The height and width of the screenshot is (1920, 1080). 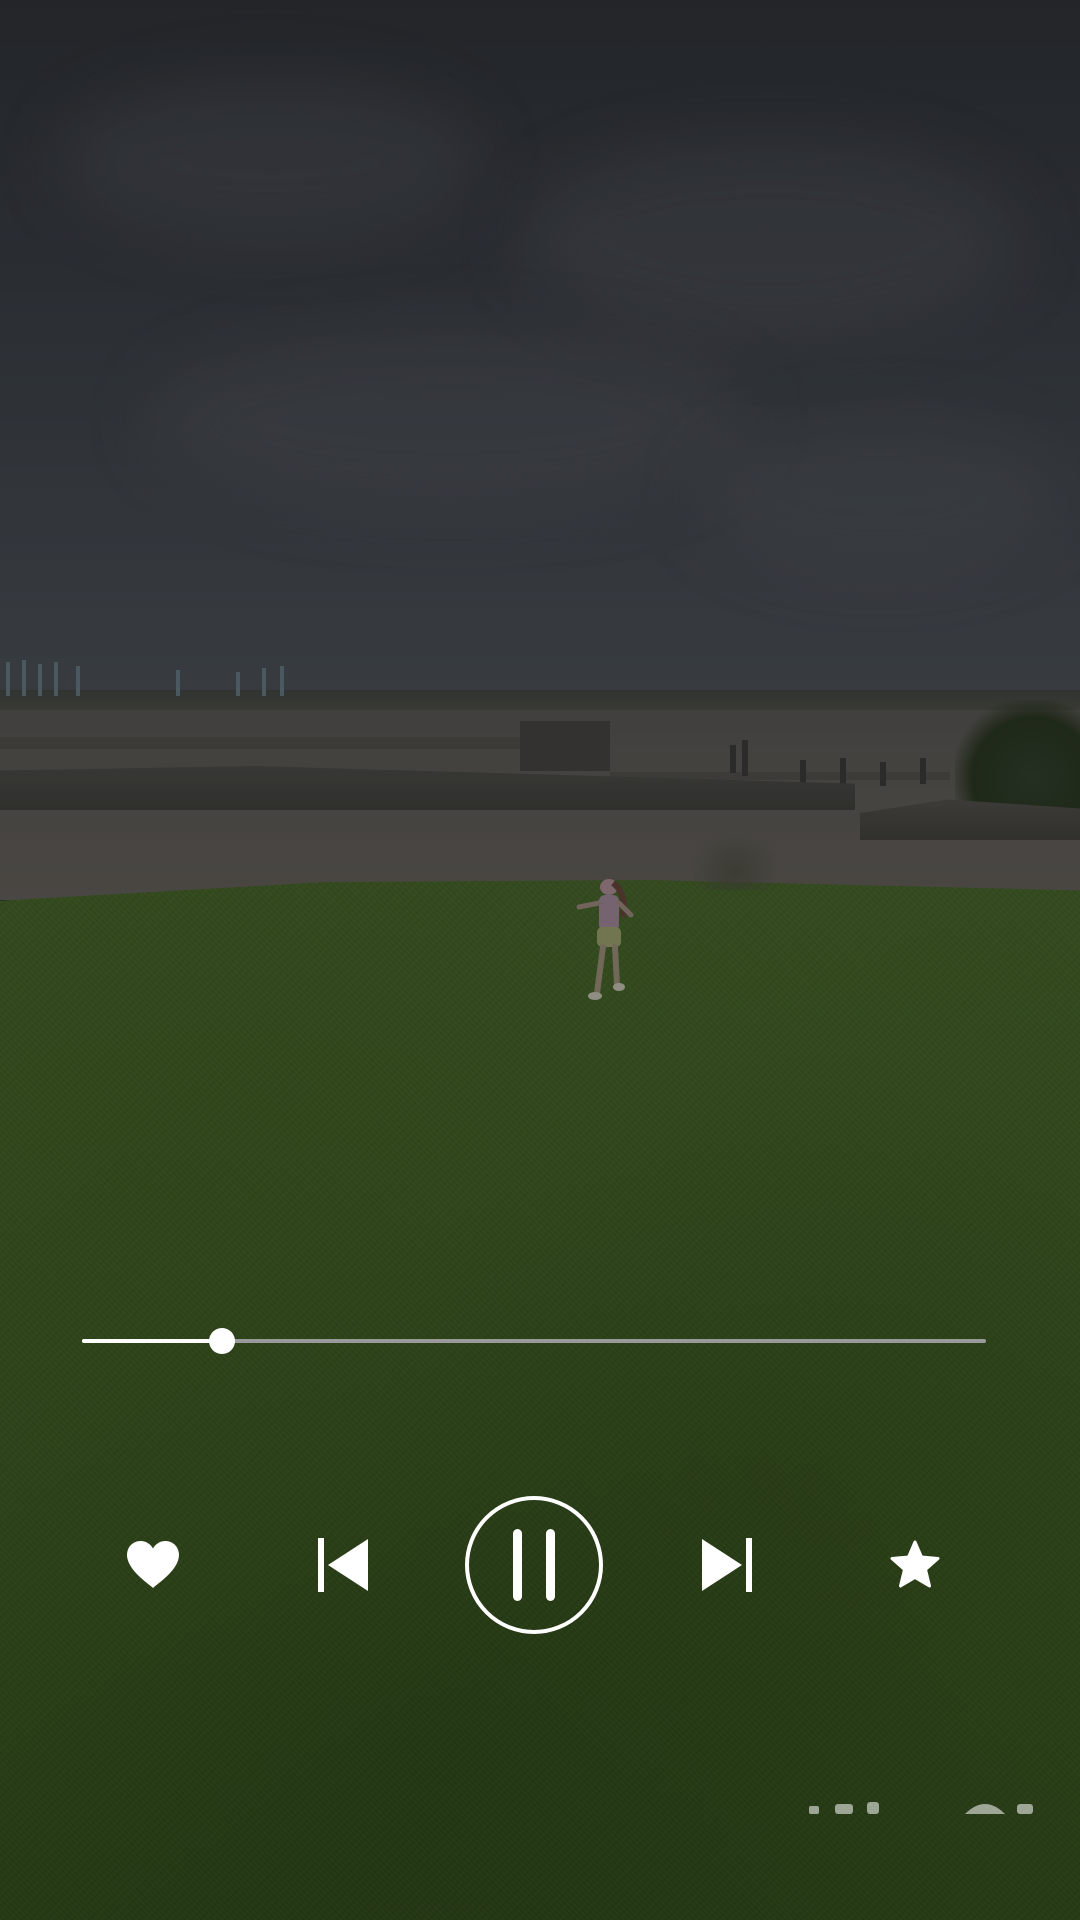 I want to click on next-button, so click(x=727, y=1565).